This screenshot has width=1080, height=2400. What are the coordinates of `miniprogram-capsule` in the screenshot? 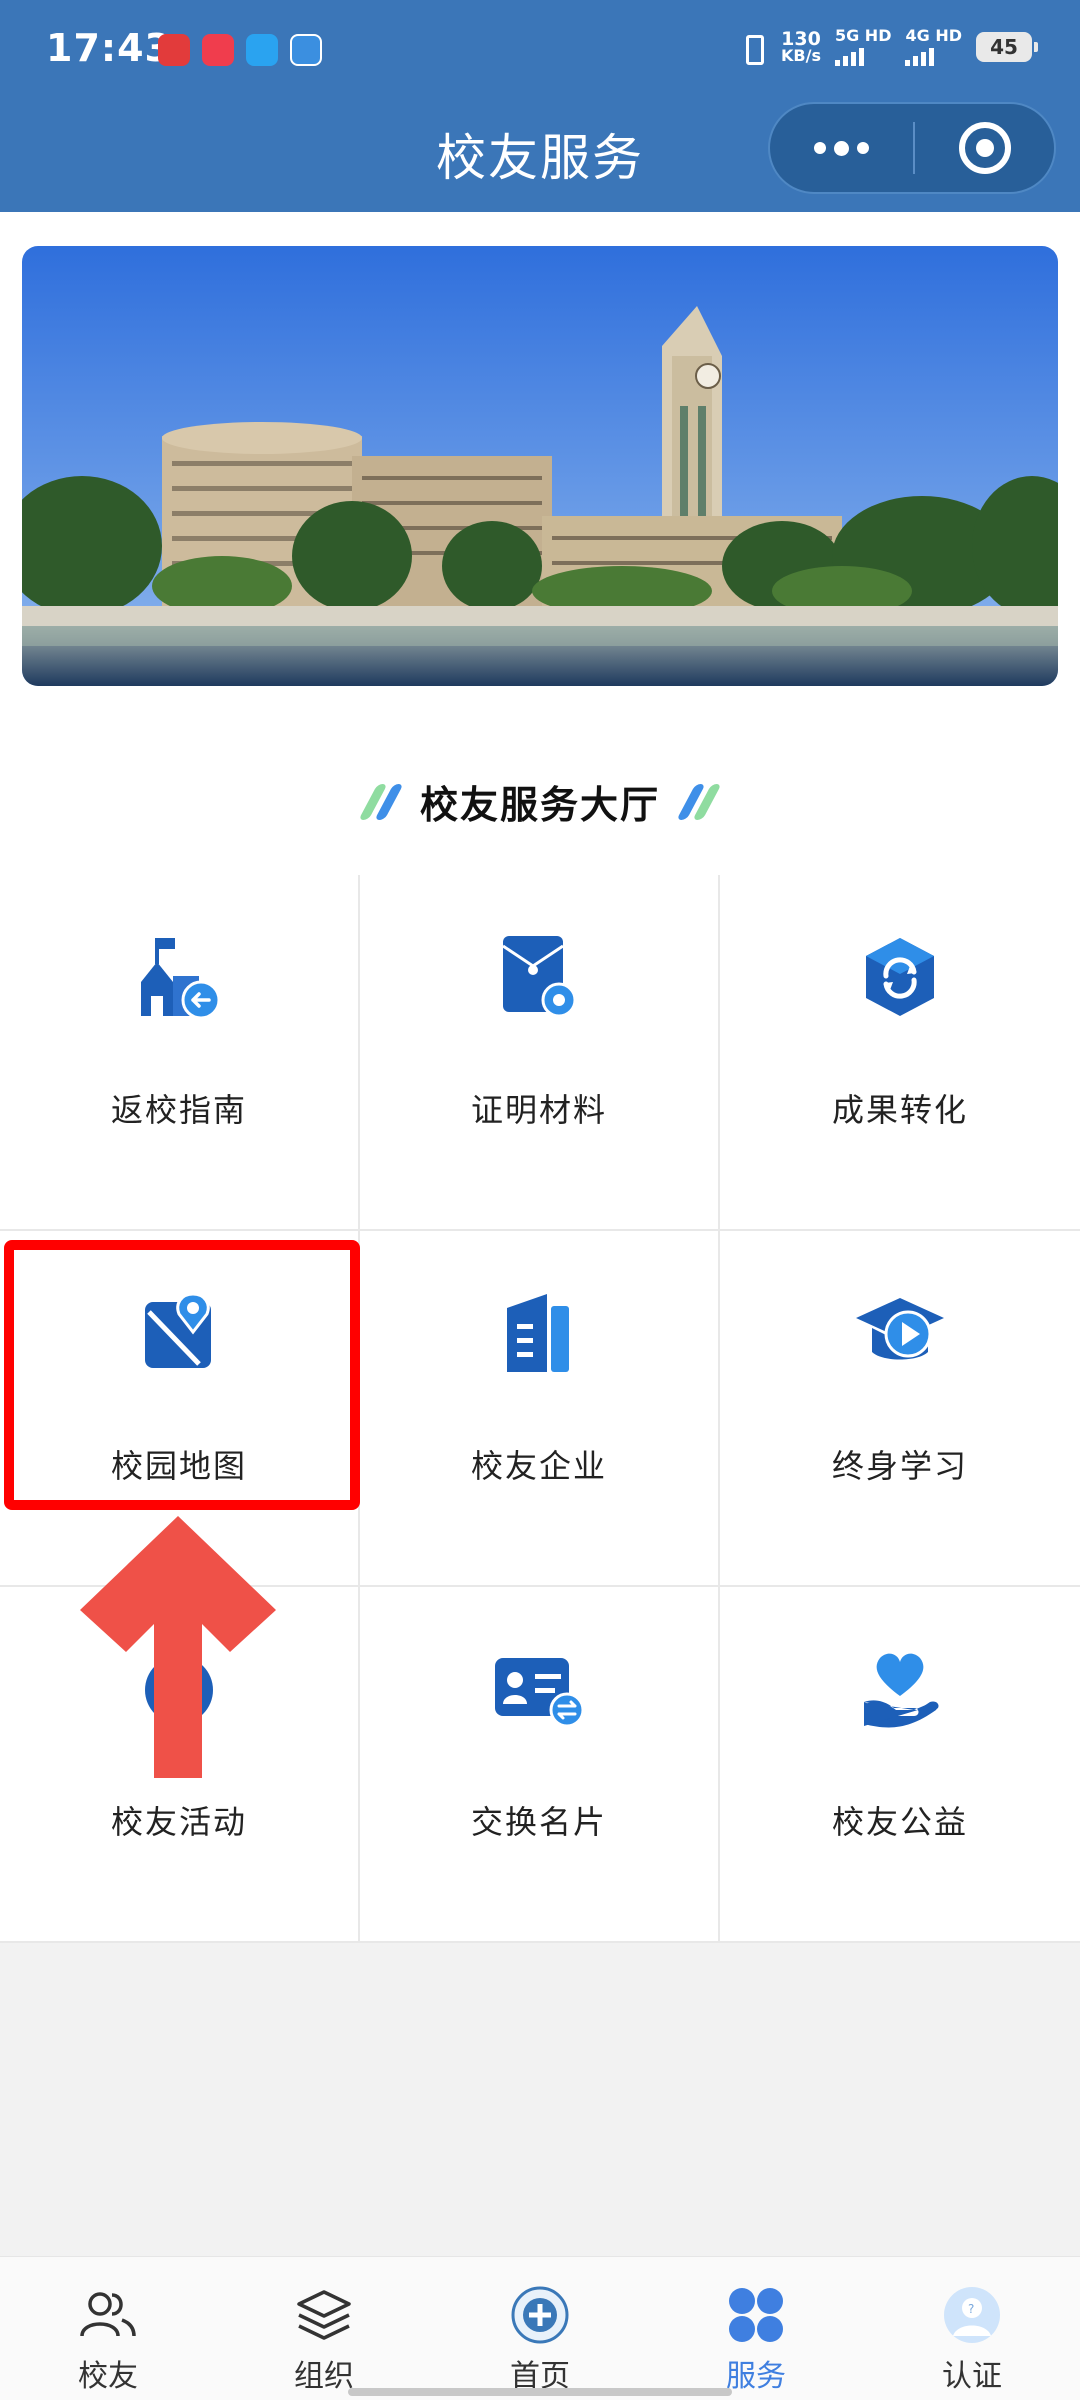 It's located at (912, 148).